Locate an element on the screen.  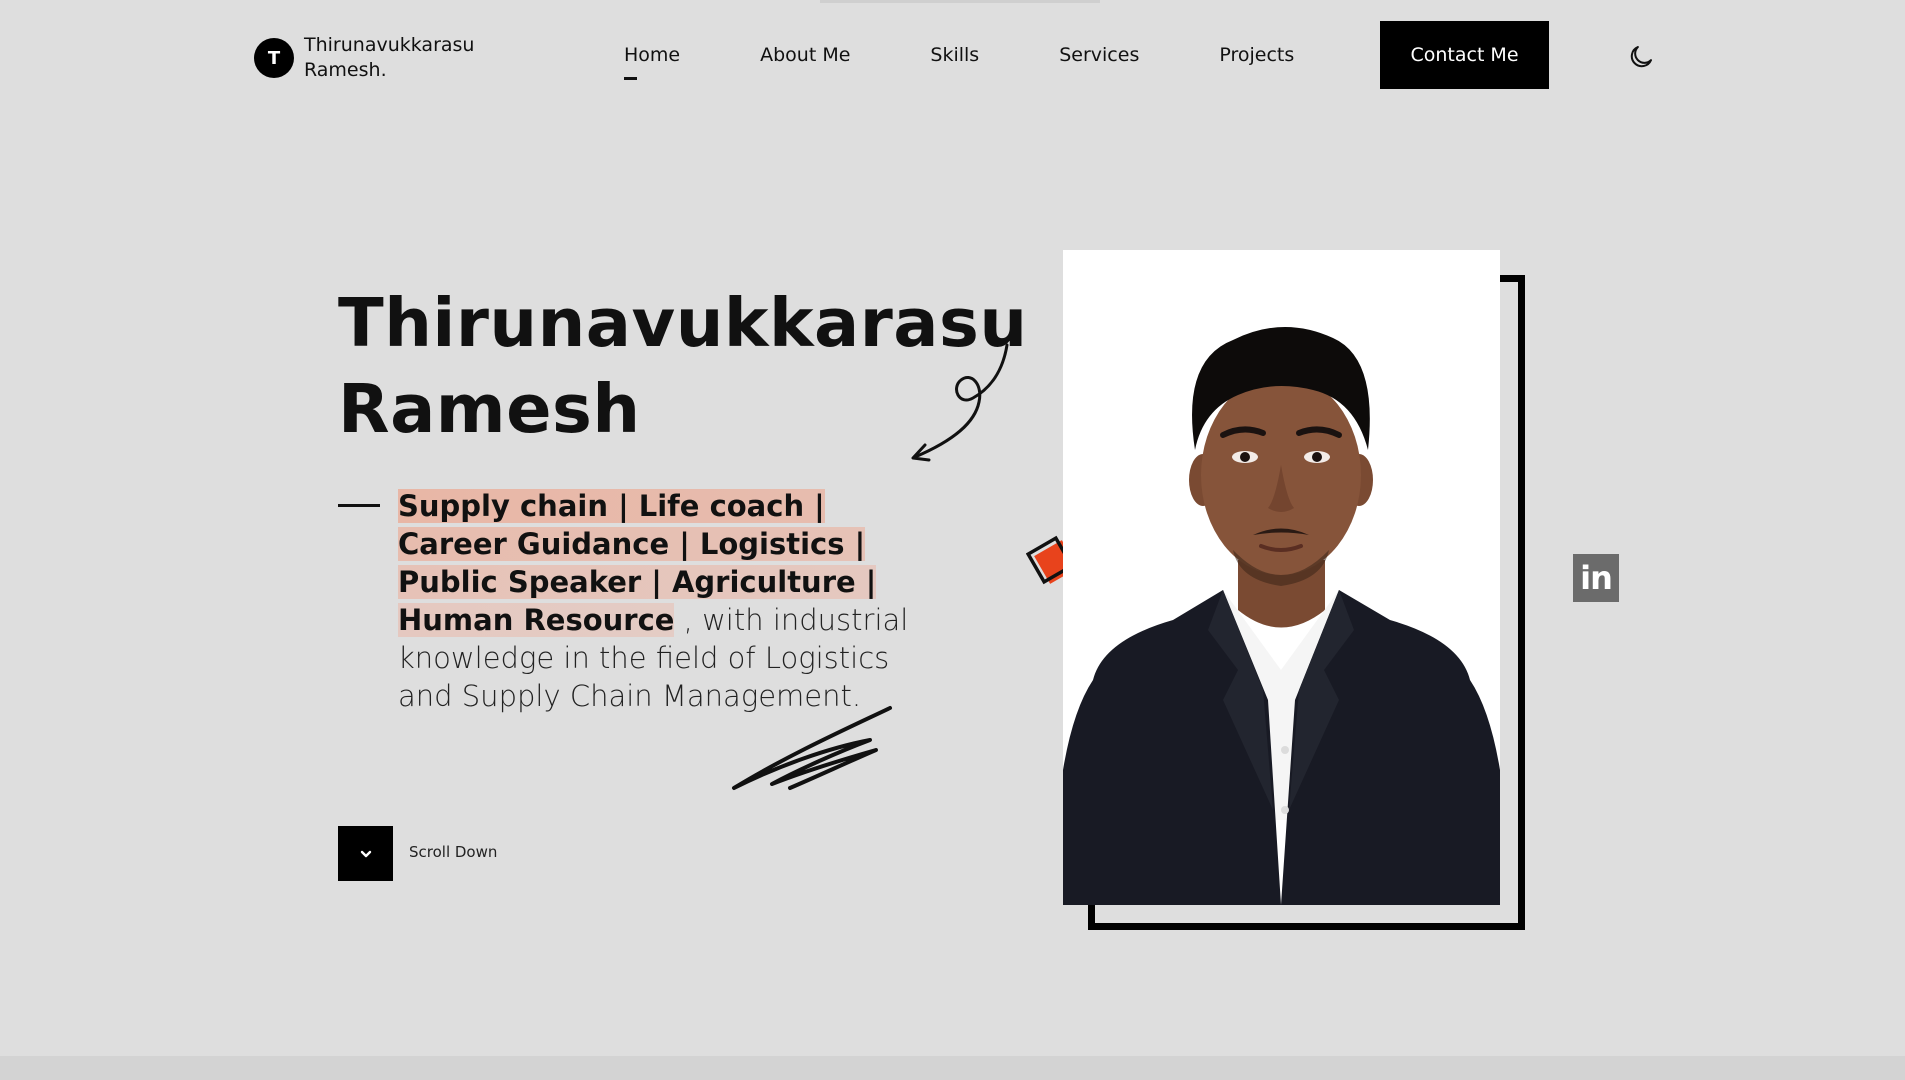
curly-arrow-doodle is located at coordinates (960, 402).